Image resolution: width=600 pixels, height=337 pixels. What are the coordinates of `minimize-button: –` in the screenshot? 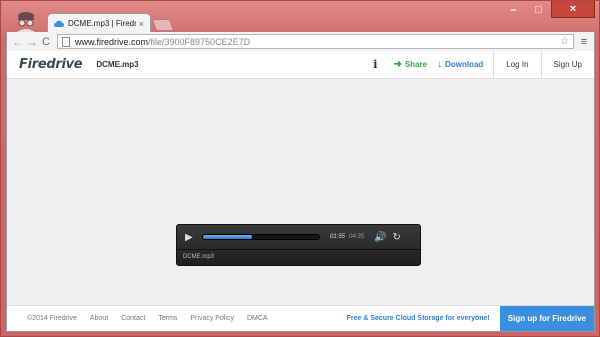 It's located at (513, 9).